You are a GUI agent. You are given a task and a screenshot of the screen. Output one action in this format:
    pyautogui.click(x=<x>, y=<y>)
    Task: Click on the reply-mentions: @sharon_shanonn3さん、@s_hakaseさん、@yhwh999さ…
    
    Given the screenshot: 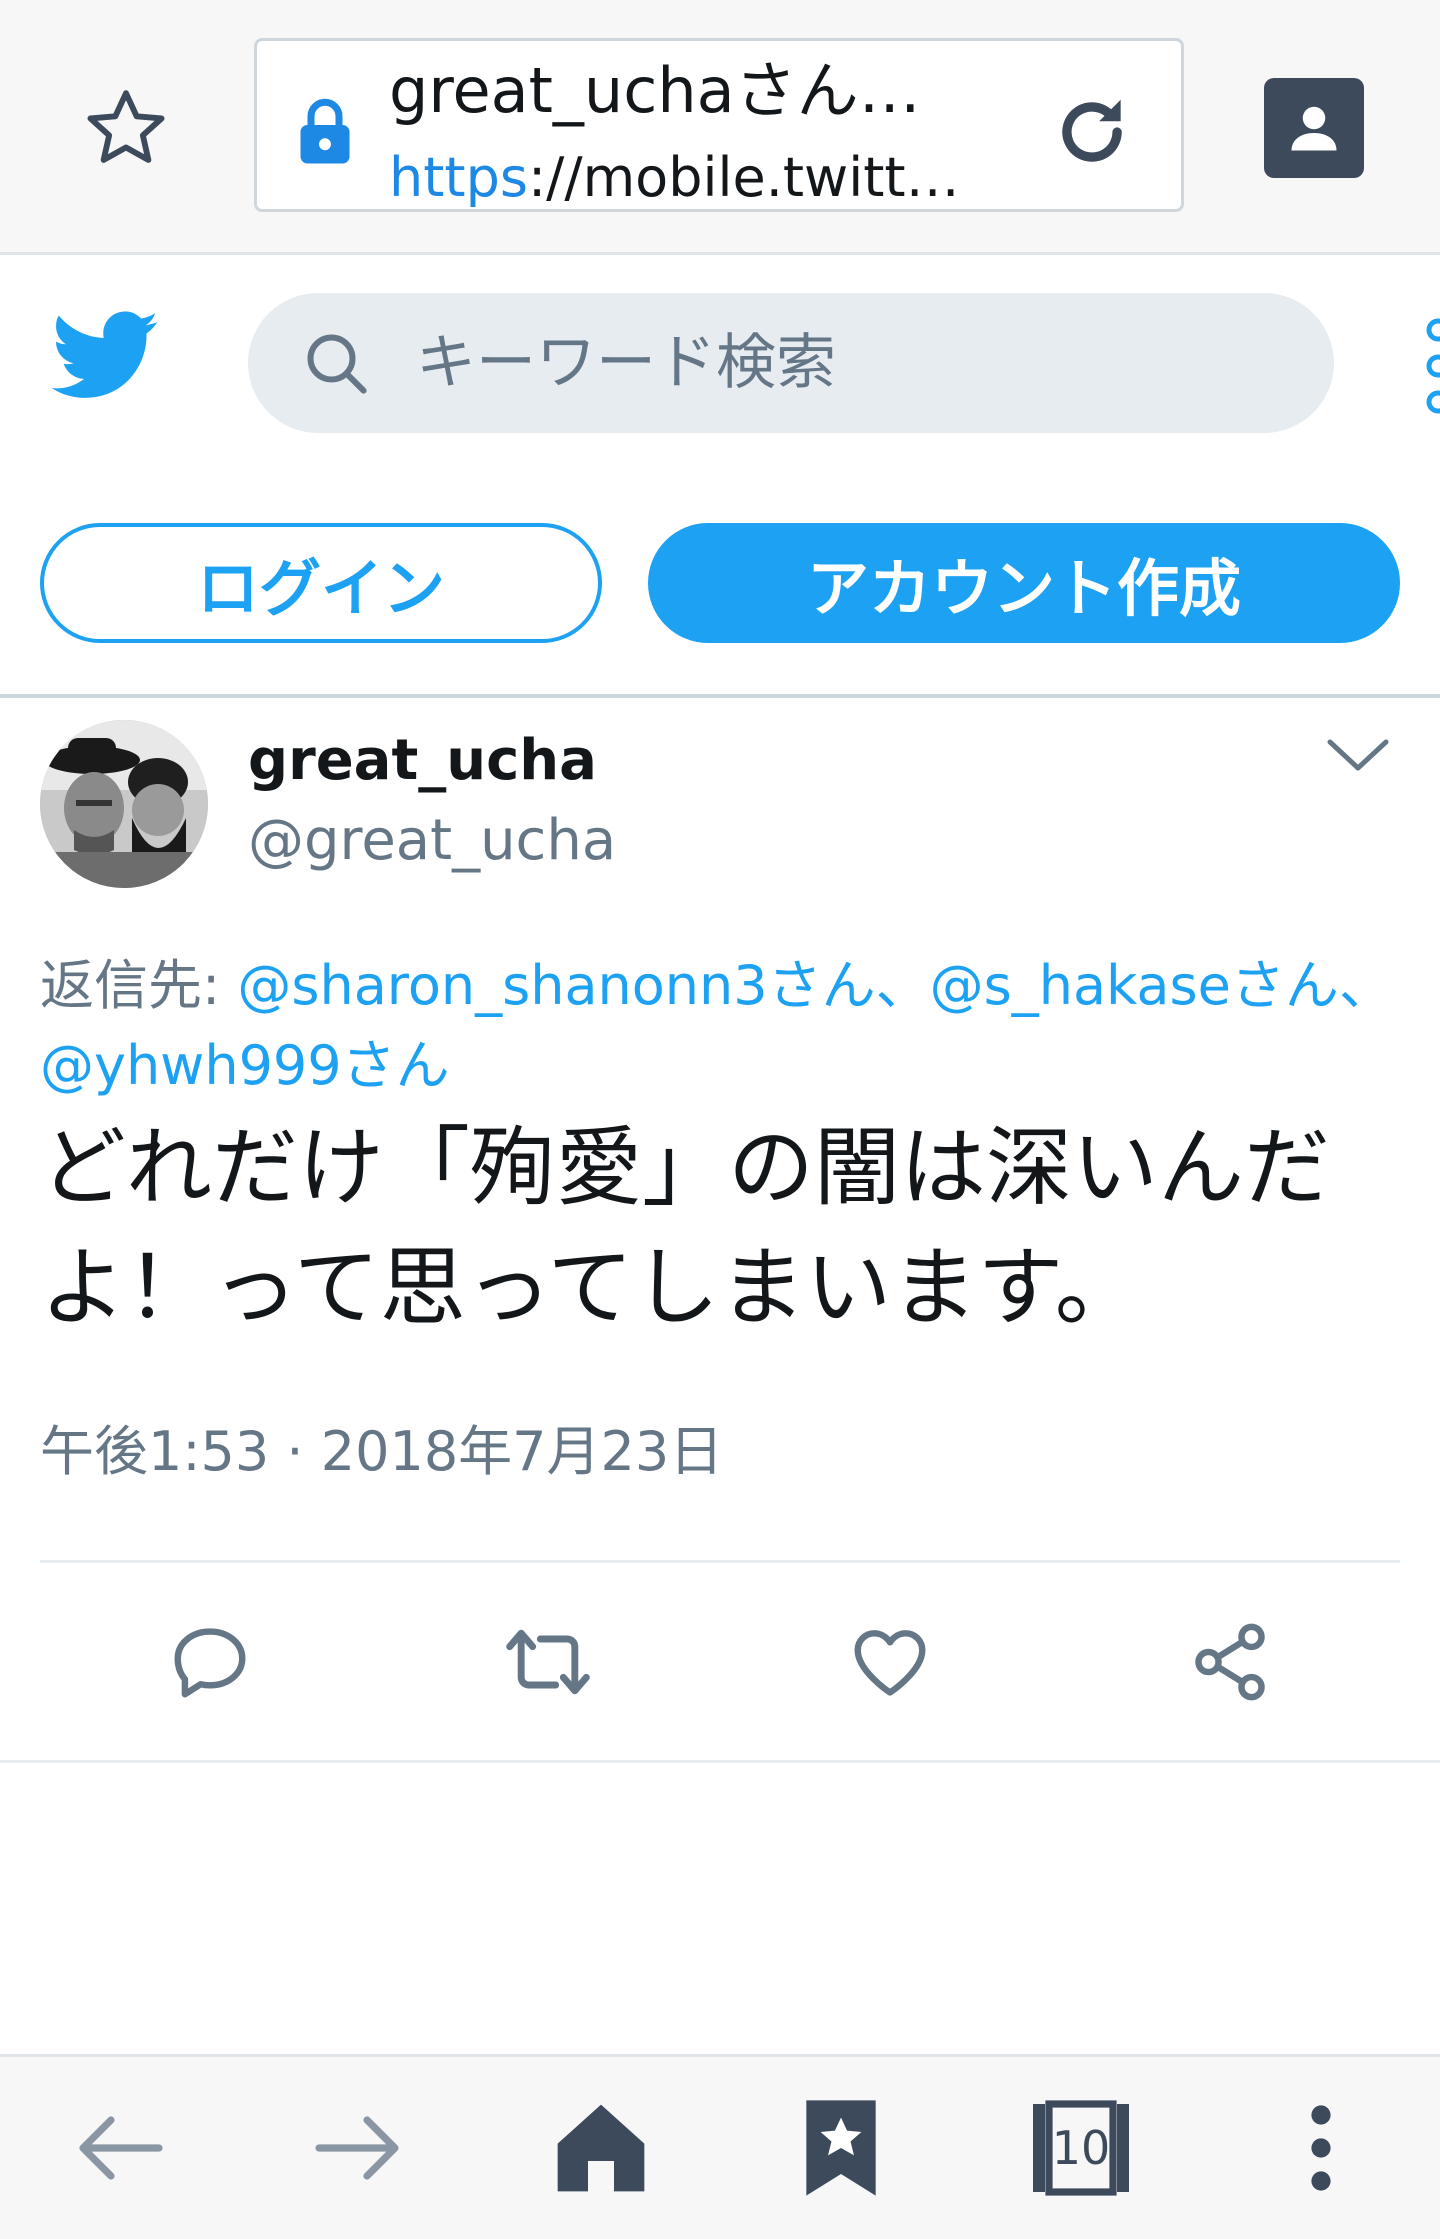 What is the action you would take?
    pyautogui.click(x=716, y=1025)
    